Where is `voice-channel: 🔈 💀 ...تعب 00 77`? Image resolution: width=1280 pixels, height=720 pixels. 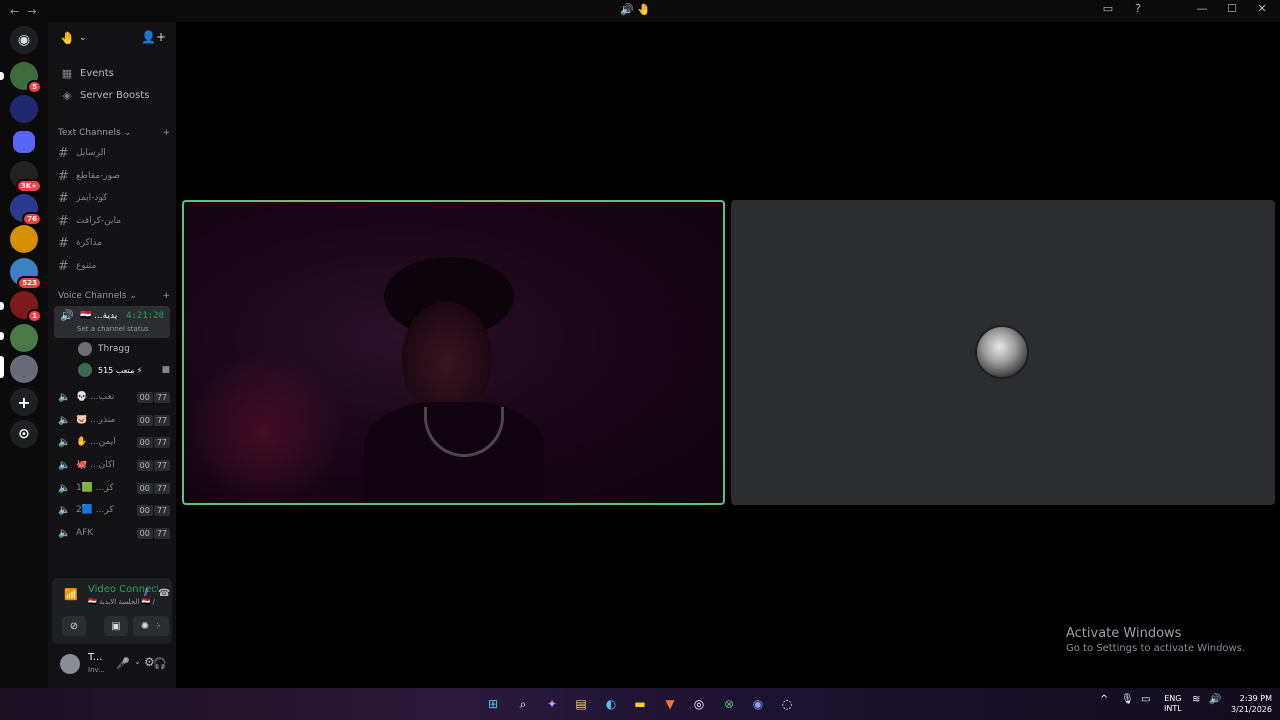
voice-channel: 🔈 💀 ...تعب 00 77 is located at coordinates (112, 397).